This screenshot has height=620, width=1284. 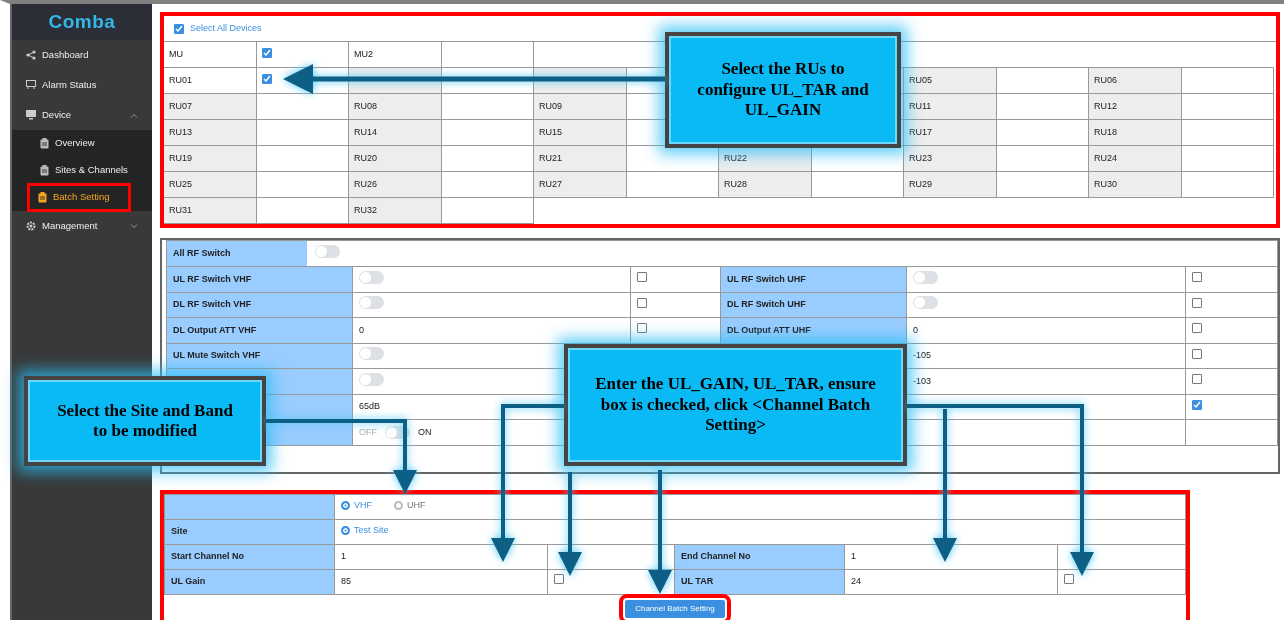 What do you see at coordinates (370, 406) in the screenshot?
I see `field-value: 65dB` at bounding box center [370, 406].